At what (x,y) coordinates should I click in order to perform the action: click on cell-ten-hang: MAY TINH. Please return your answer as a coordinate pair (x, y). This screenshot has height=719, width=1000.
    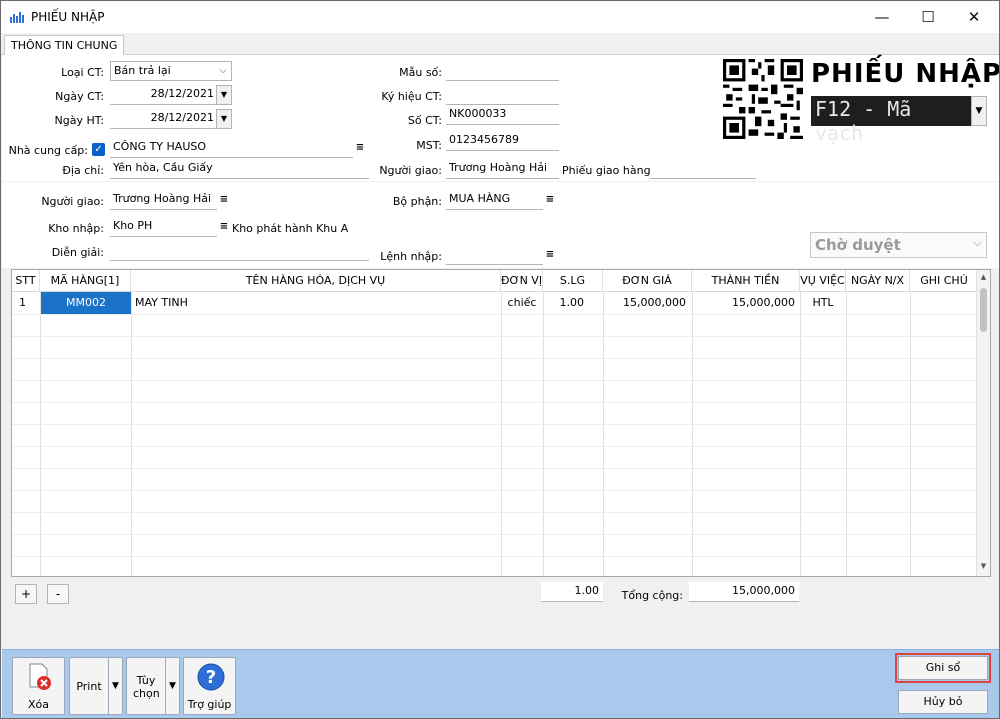
    Looking at the image, I should click on (316, 303).